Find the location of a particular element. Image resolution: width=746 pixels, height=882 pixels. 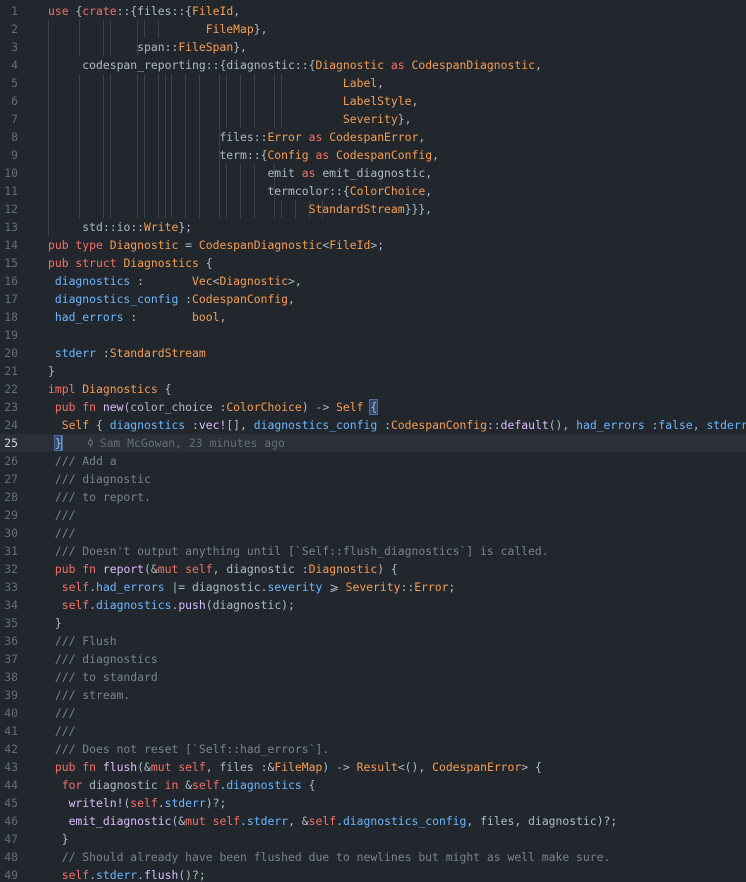

code-line: 12 StandardStream}}}, is located at coordinates (373, 209).